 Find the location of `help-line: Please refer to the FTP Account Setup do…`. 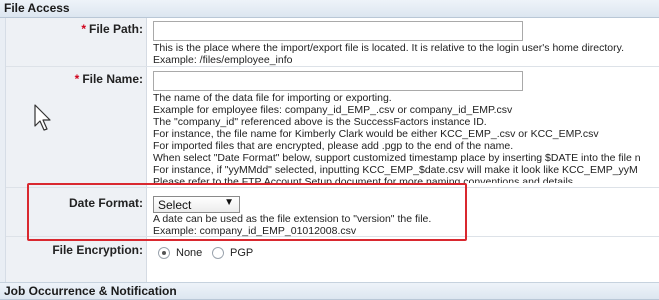

help-line: Please refer to the FTP Account Setup do… is located at coordinates (364, 179).